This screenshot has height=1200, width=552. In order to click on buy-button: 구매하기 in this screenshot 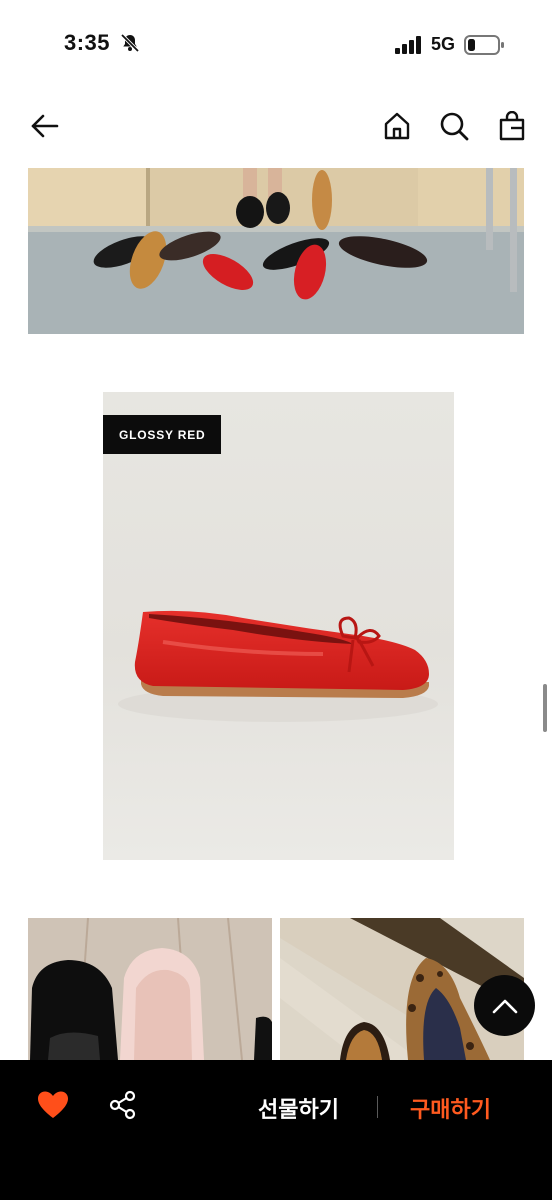, I will do `click(450, 1108)`.